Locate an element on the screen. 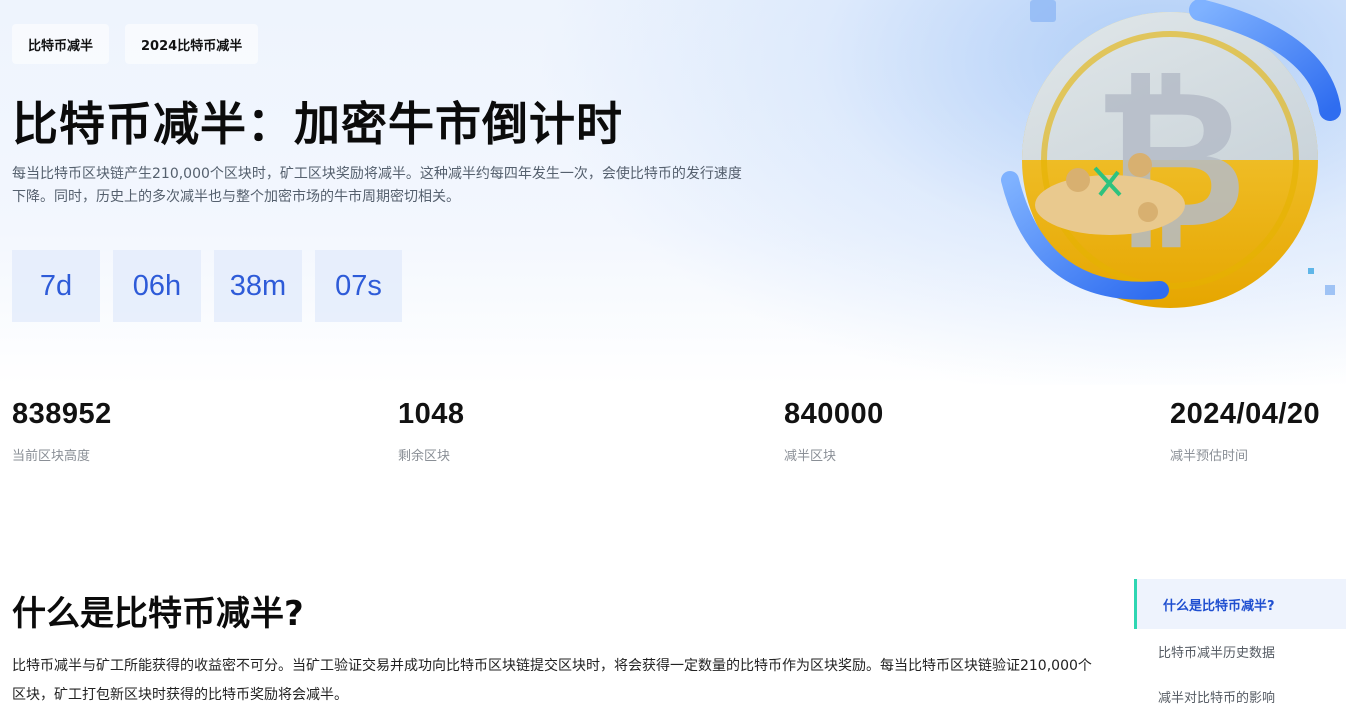  bitcoin-coin-icon: ₿ is located at coordinates (1171, 154).